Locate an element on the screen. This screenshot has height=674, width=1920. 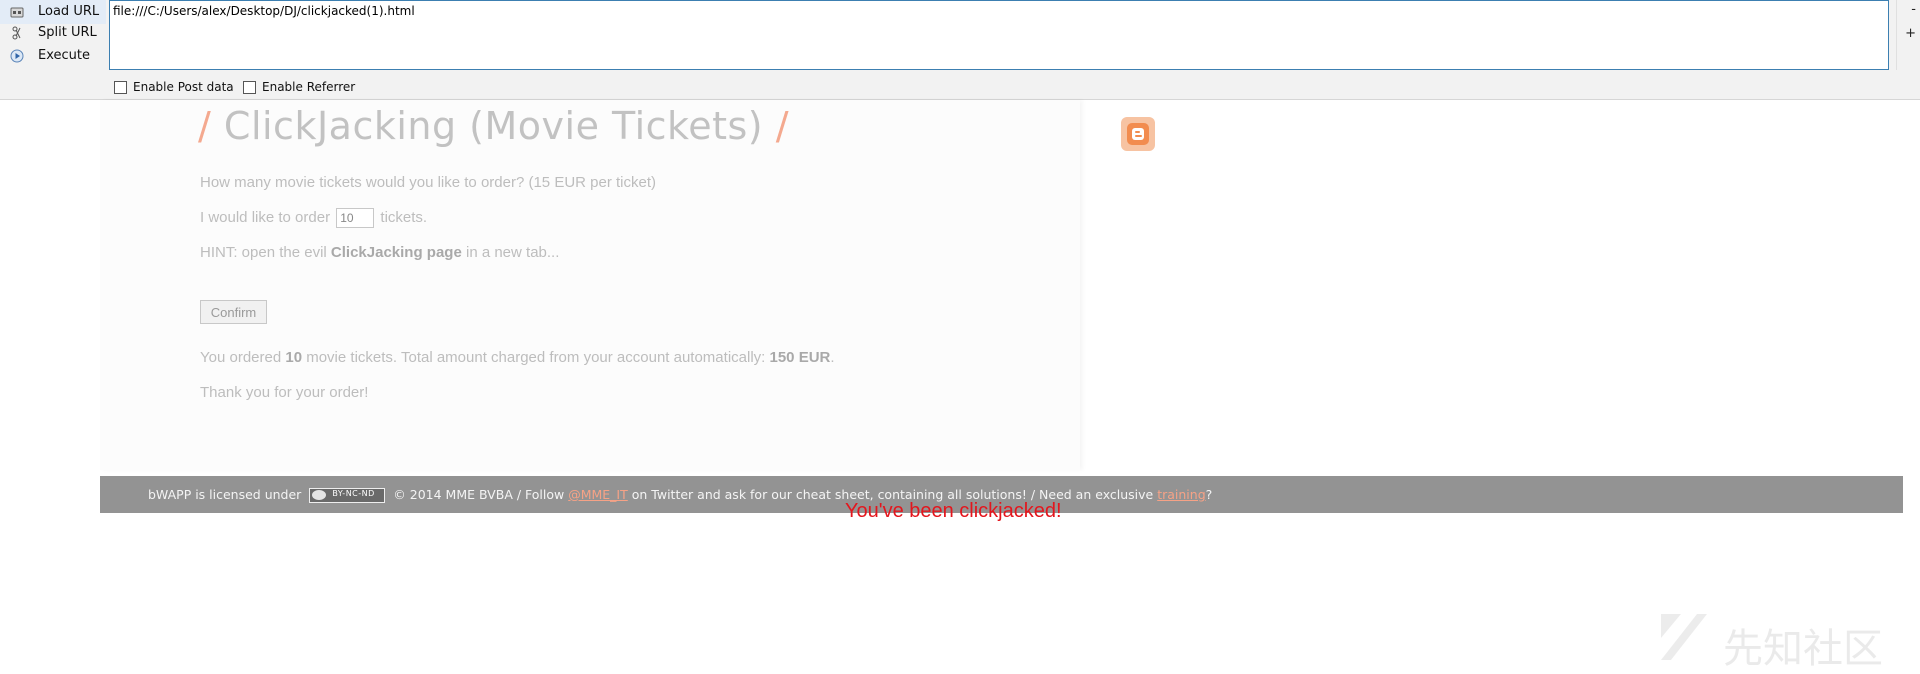
enable-post-data-checkbox: Enable Post data is located at coordinates (174, 87).